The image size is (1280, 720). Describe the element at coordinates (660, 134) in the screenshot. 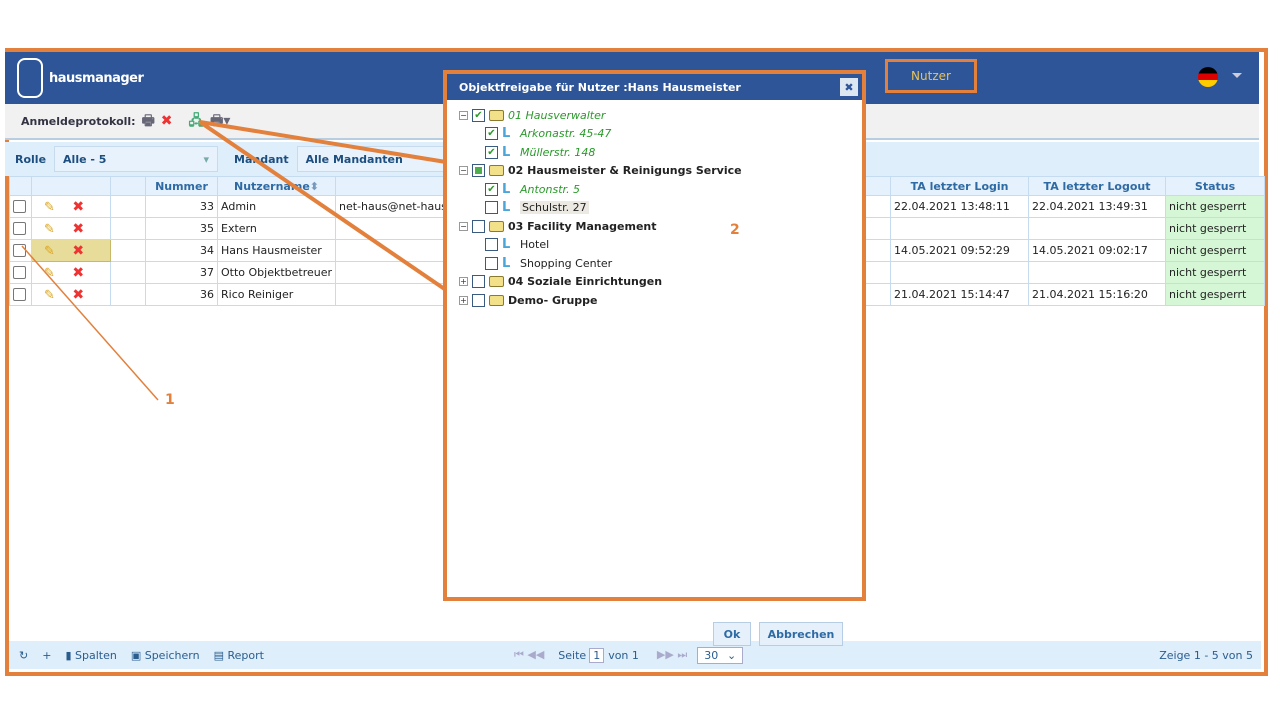

I see `tree-node: ✔ L Arkonastr. 45-47` at that location.